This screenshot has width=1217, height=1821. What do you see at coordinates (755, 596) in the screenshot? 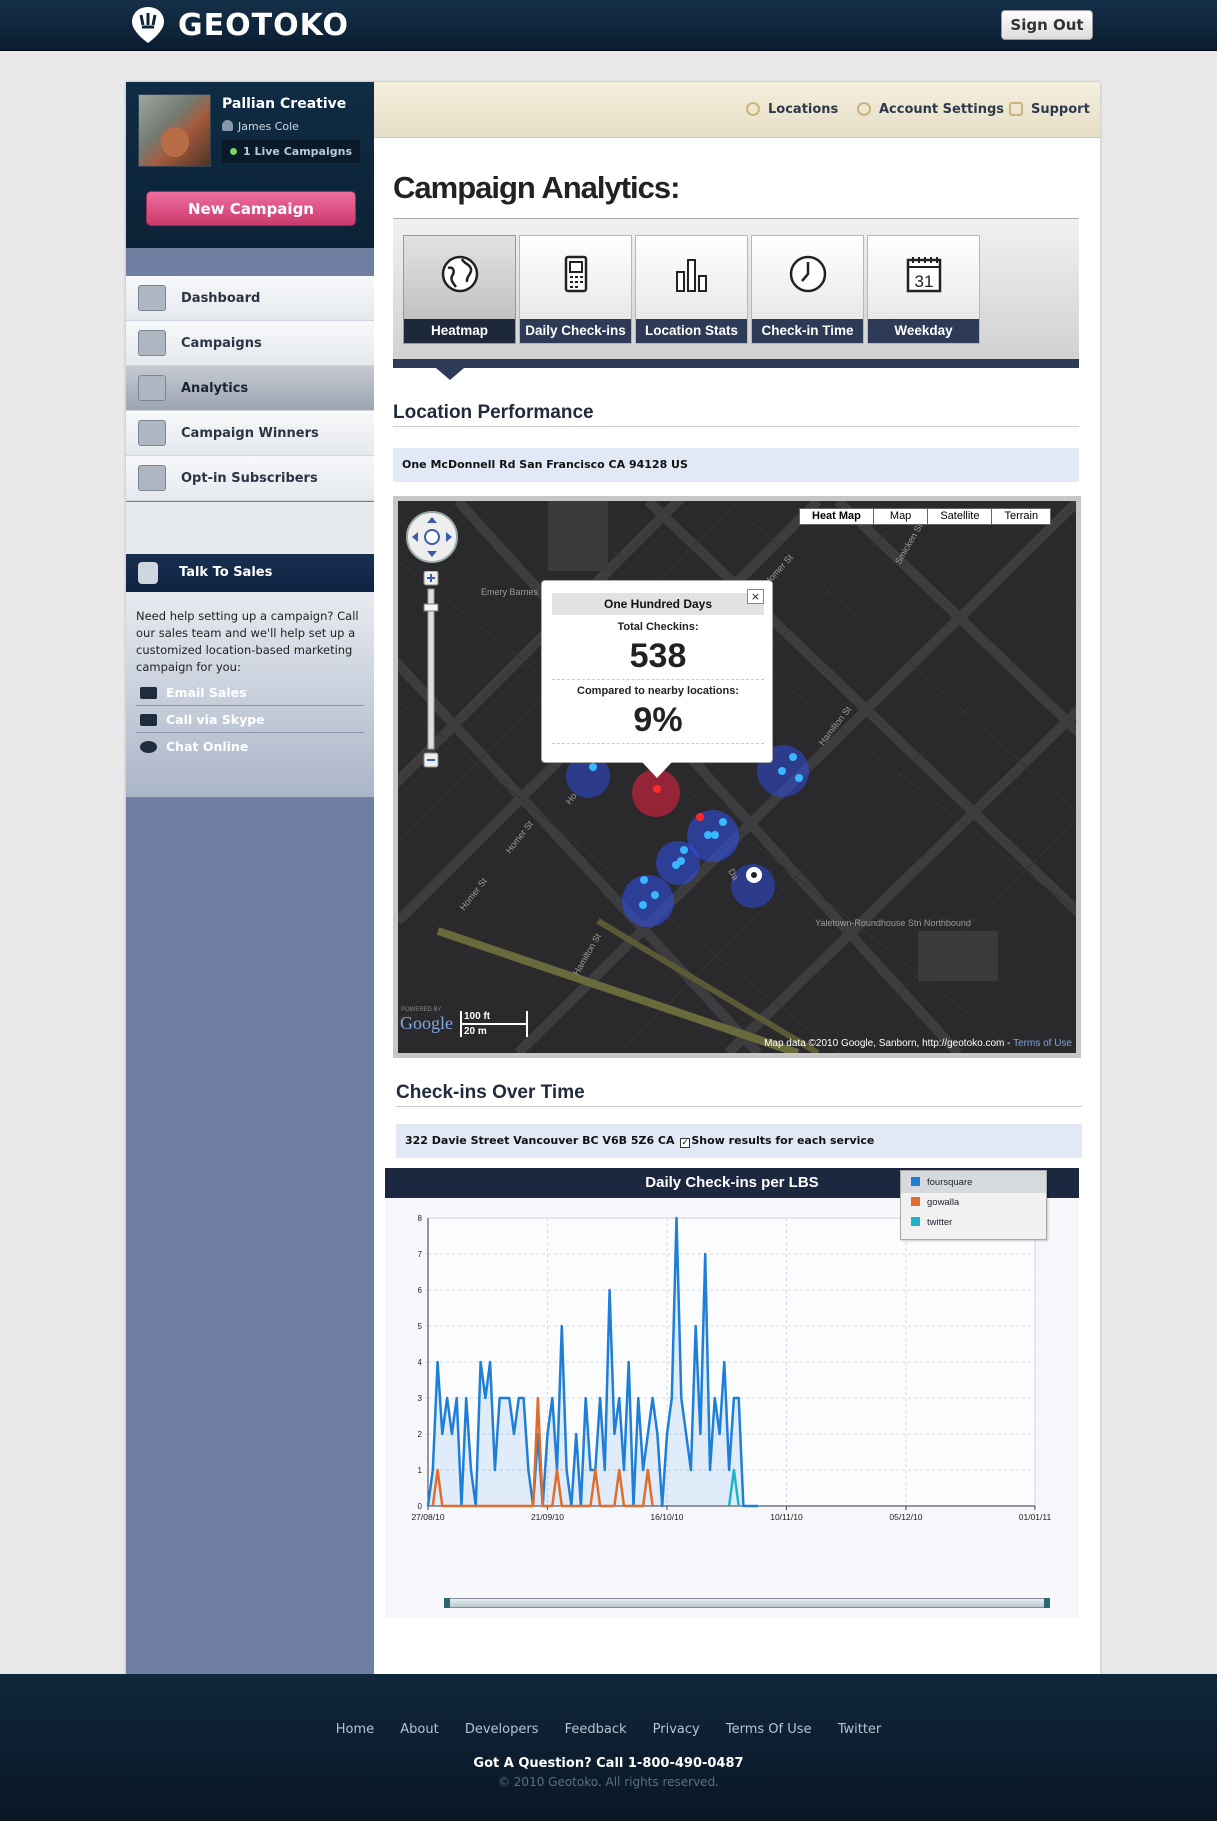
I see `popup-close-icon: ×` at bounding box center [755, 596].